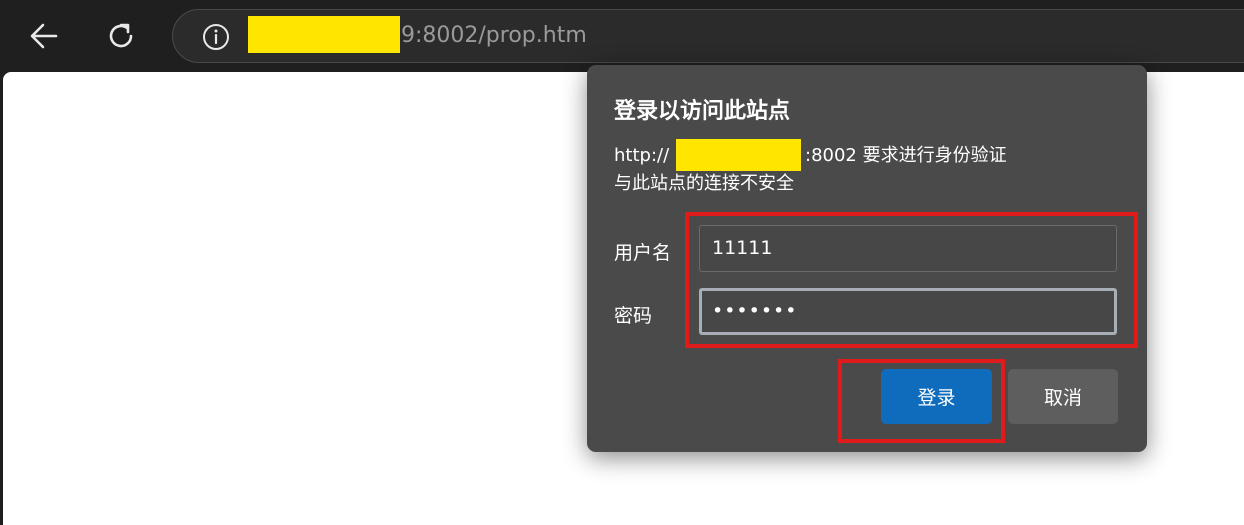 The height and width of the screenshot is (525, 1244). Describe the element at coordinates (324, 34) in the screenshot. I see `url-redaction` at that location.